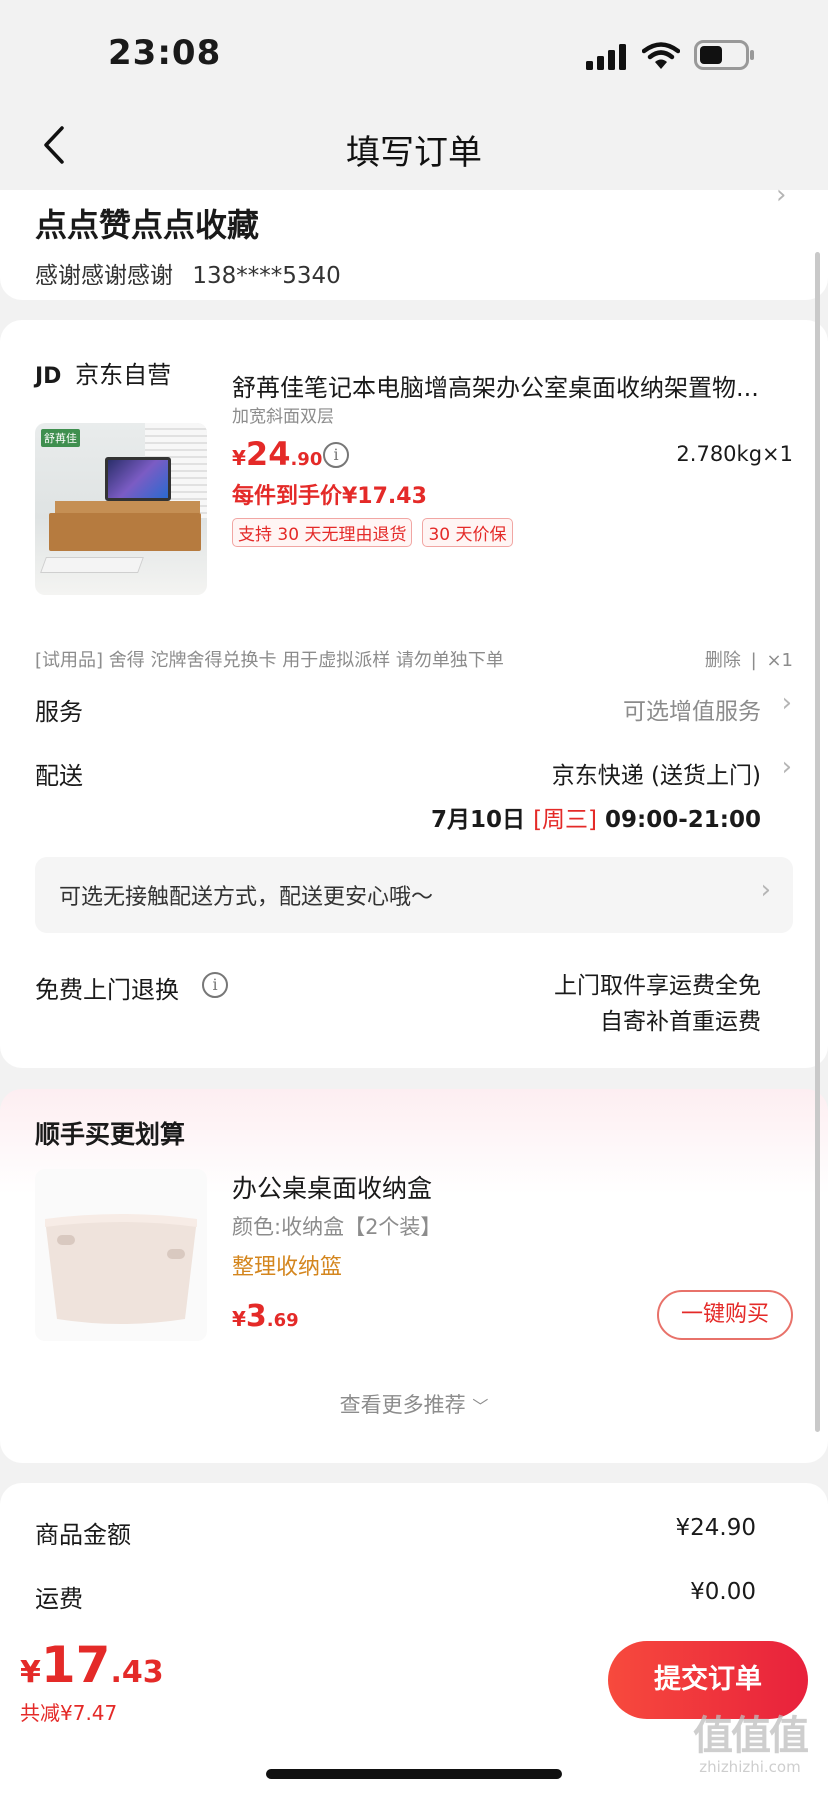 This screenshot has width=828, height=1795. What do you see at coordinates (165, 53) in the screenshot?
I see `status-time: 23:08` at bounding box center [165, 53].